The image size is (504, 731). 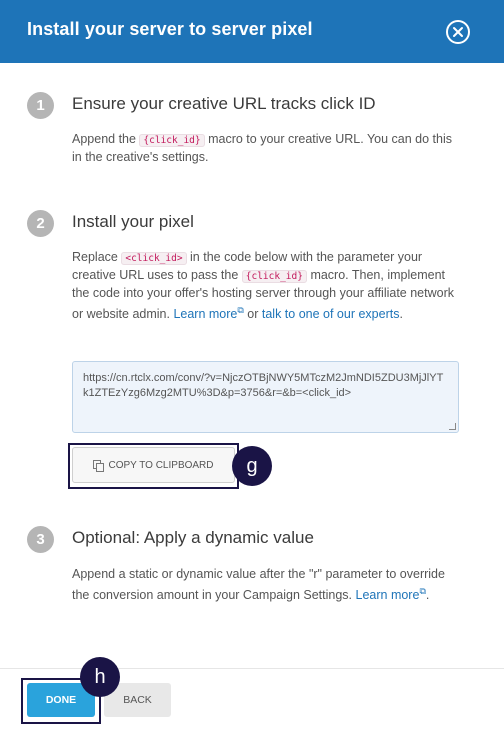 What do you see at coordinates (252, 466) in the screenshot?
I see `marker-g: g` at bounding box center [252, 466].